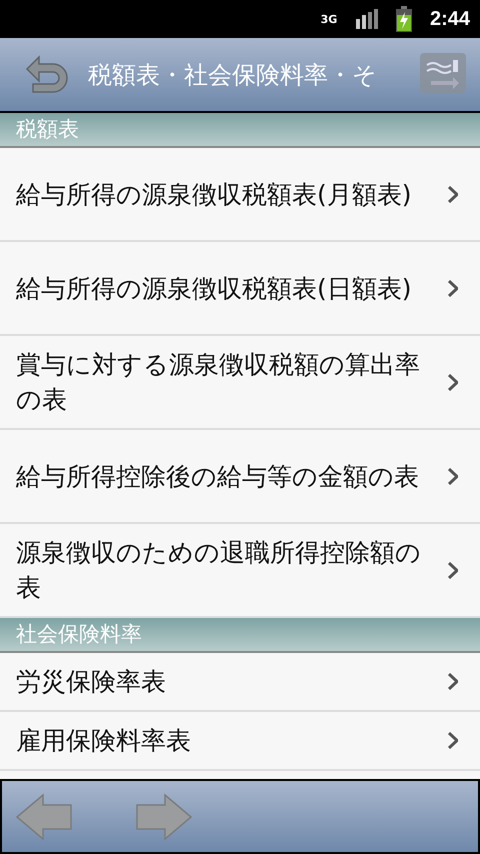 Image resolution: width=480 pixels, height=854 pixels. What do you see at coordinates (104, 741) in the screenshot?
I see `item-label: 雇用保険料率表` at bounding box center [104, 741].